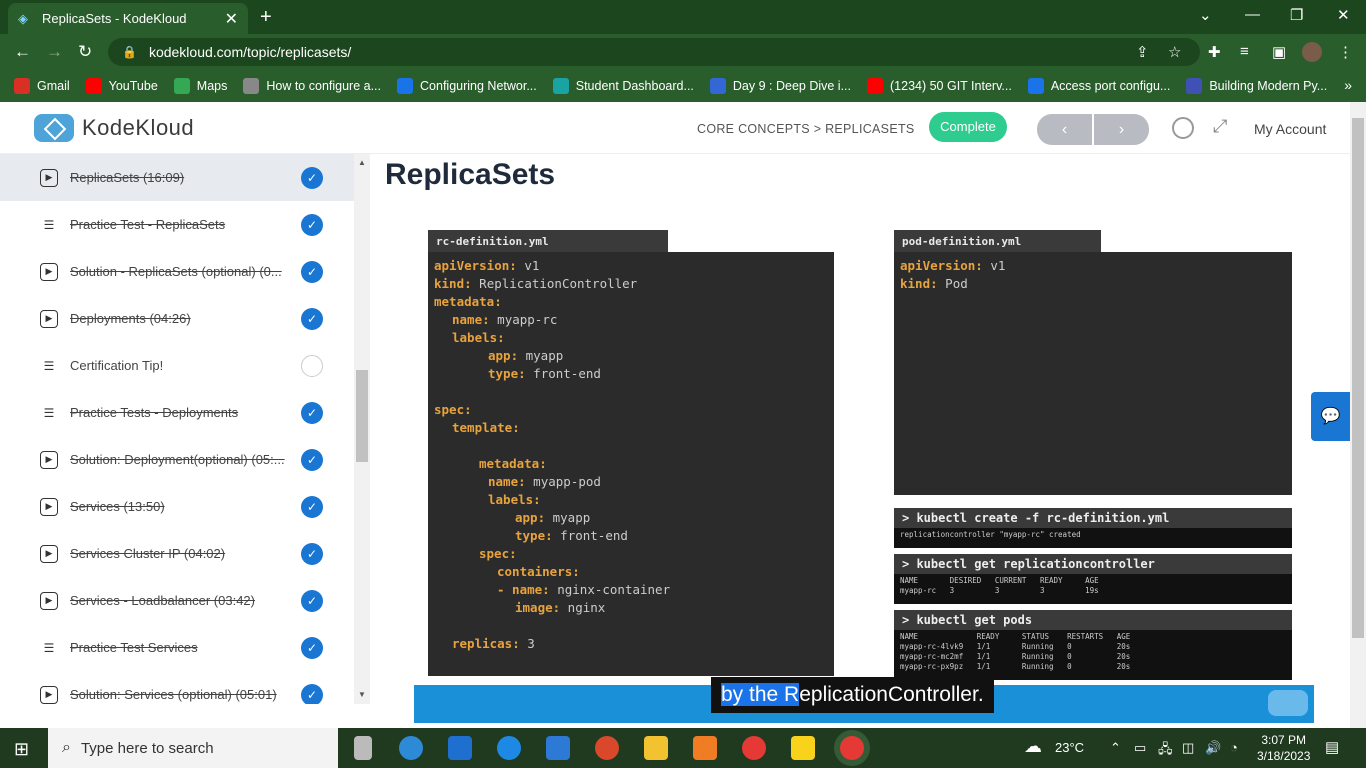  What do you see at coordinates (1140, 748) in the screenshot?
I see `battery-icon: ▭` at bounding box center [1140, 748].